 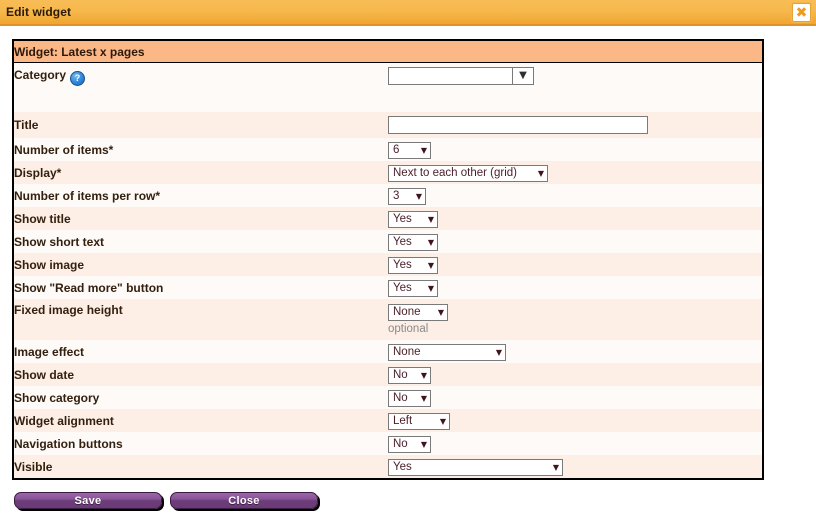 I want to click on field-label-show-category: Show category, so click(x=200, y=397).